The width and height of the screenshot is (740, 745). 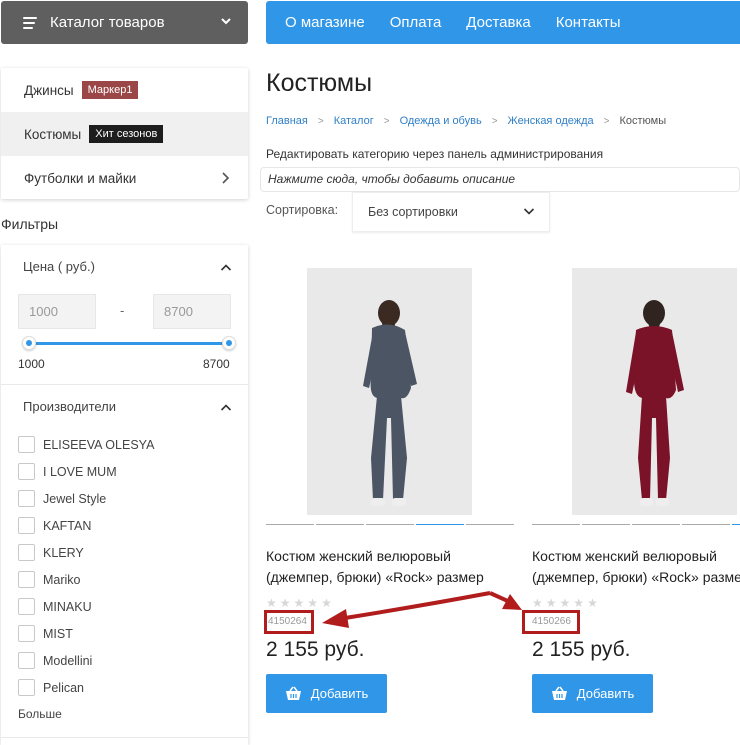 I want to click on filters-title: Фильтры, so click(x=30, y=224).